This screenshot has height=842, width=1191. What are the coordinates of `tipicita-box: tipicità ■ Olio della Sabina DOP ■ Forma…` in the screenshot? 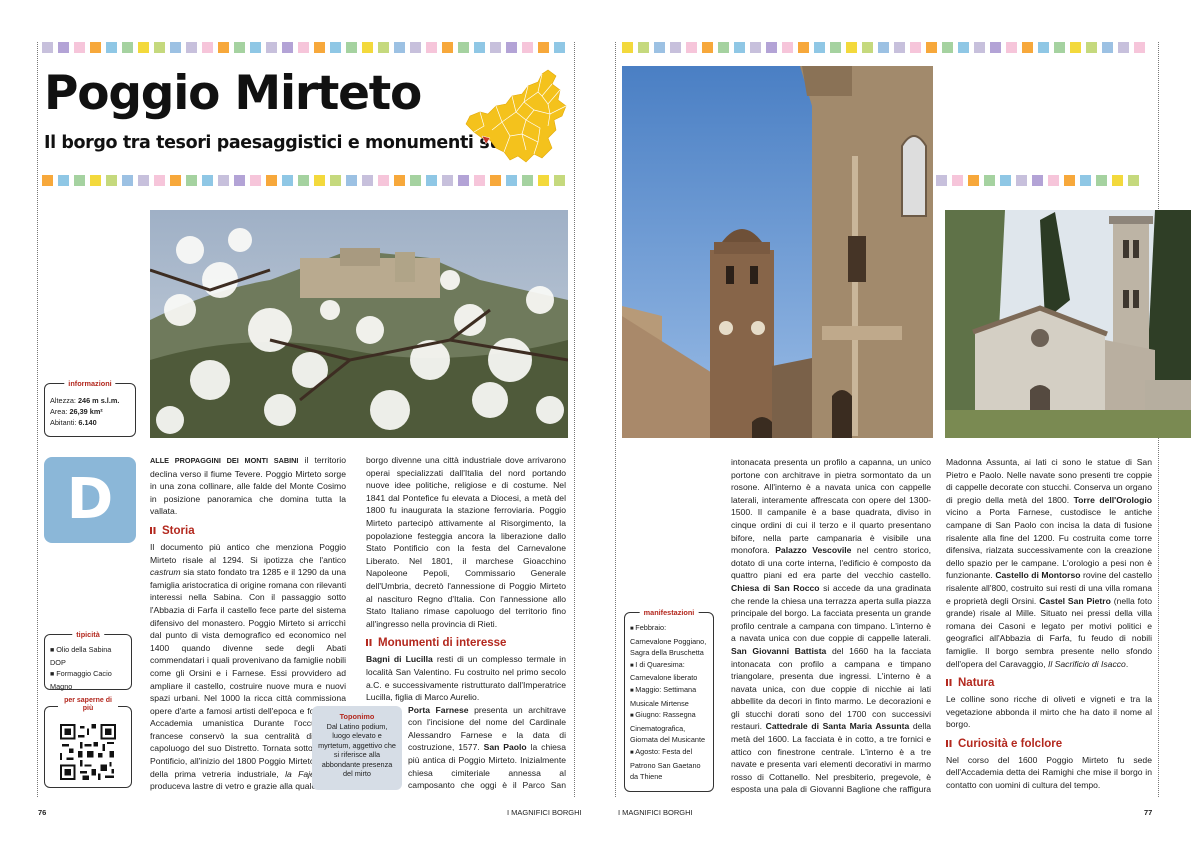 It's located at (88, 660).